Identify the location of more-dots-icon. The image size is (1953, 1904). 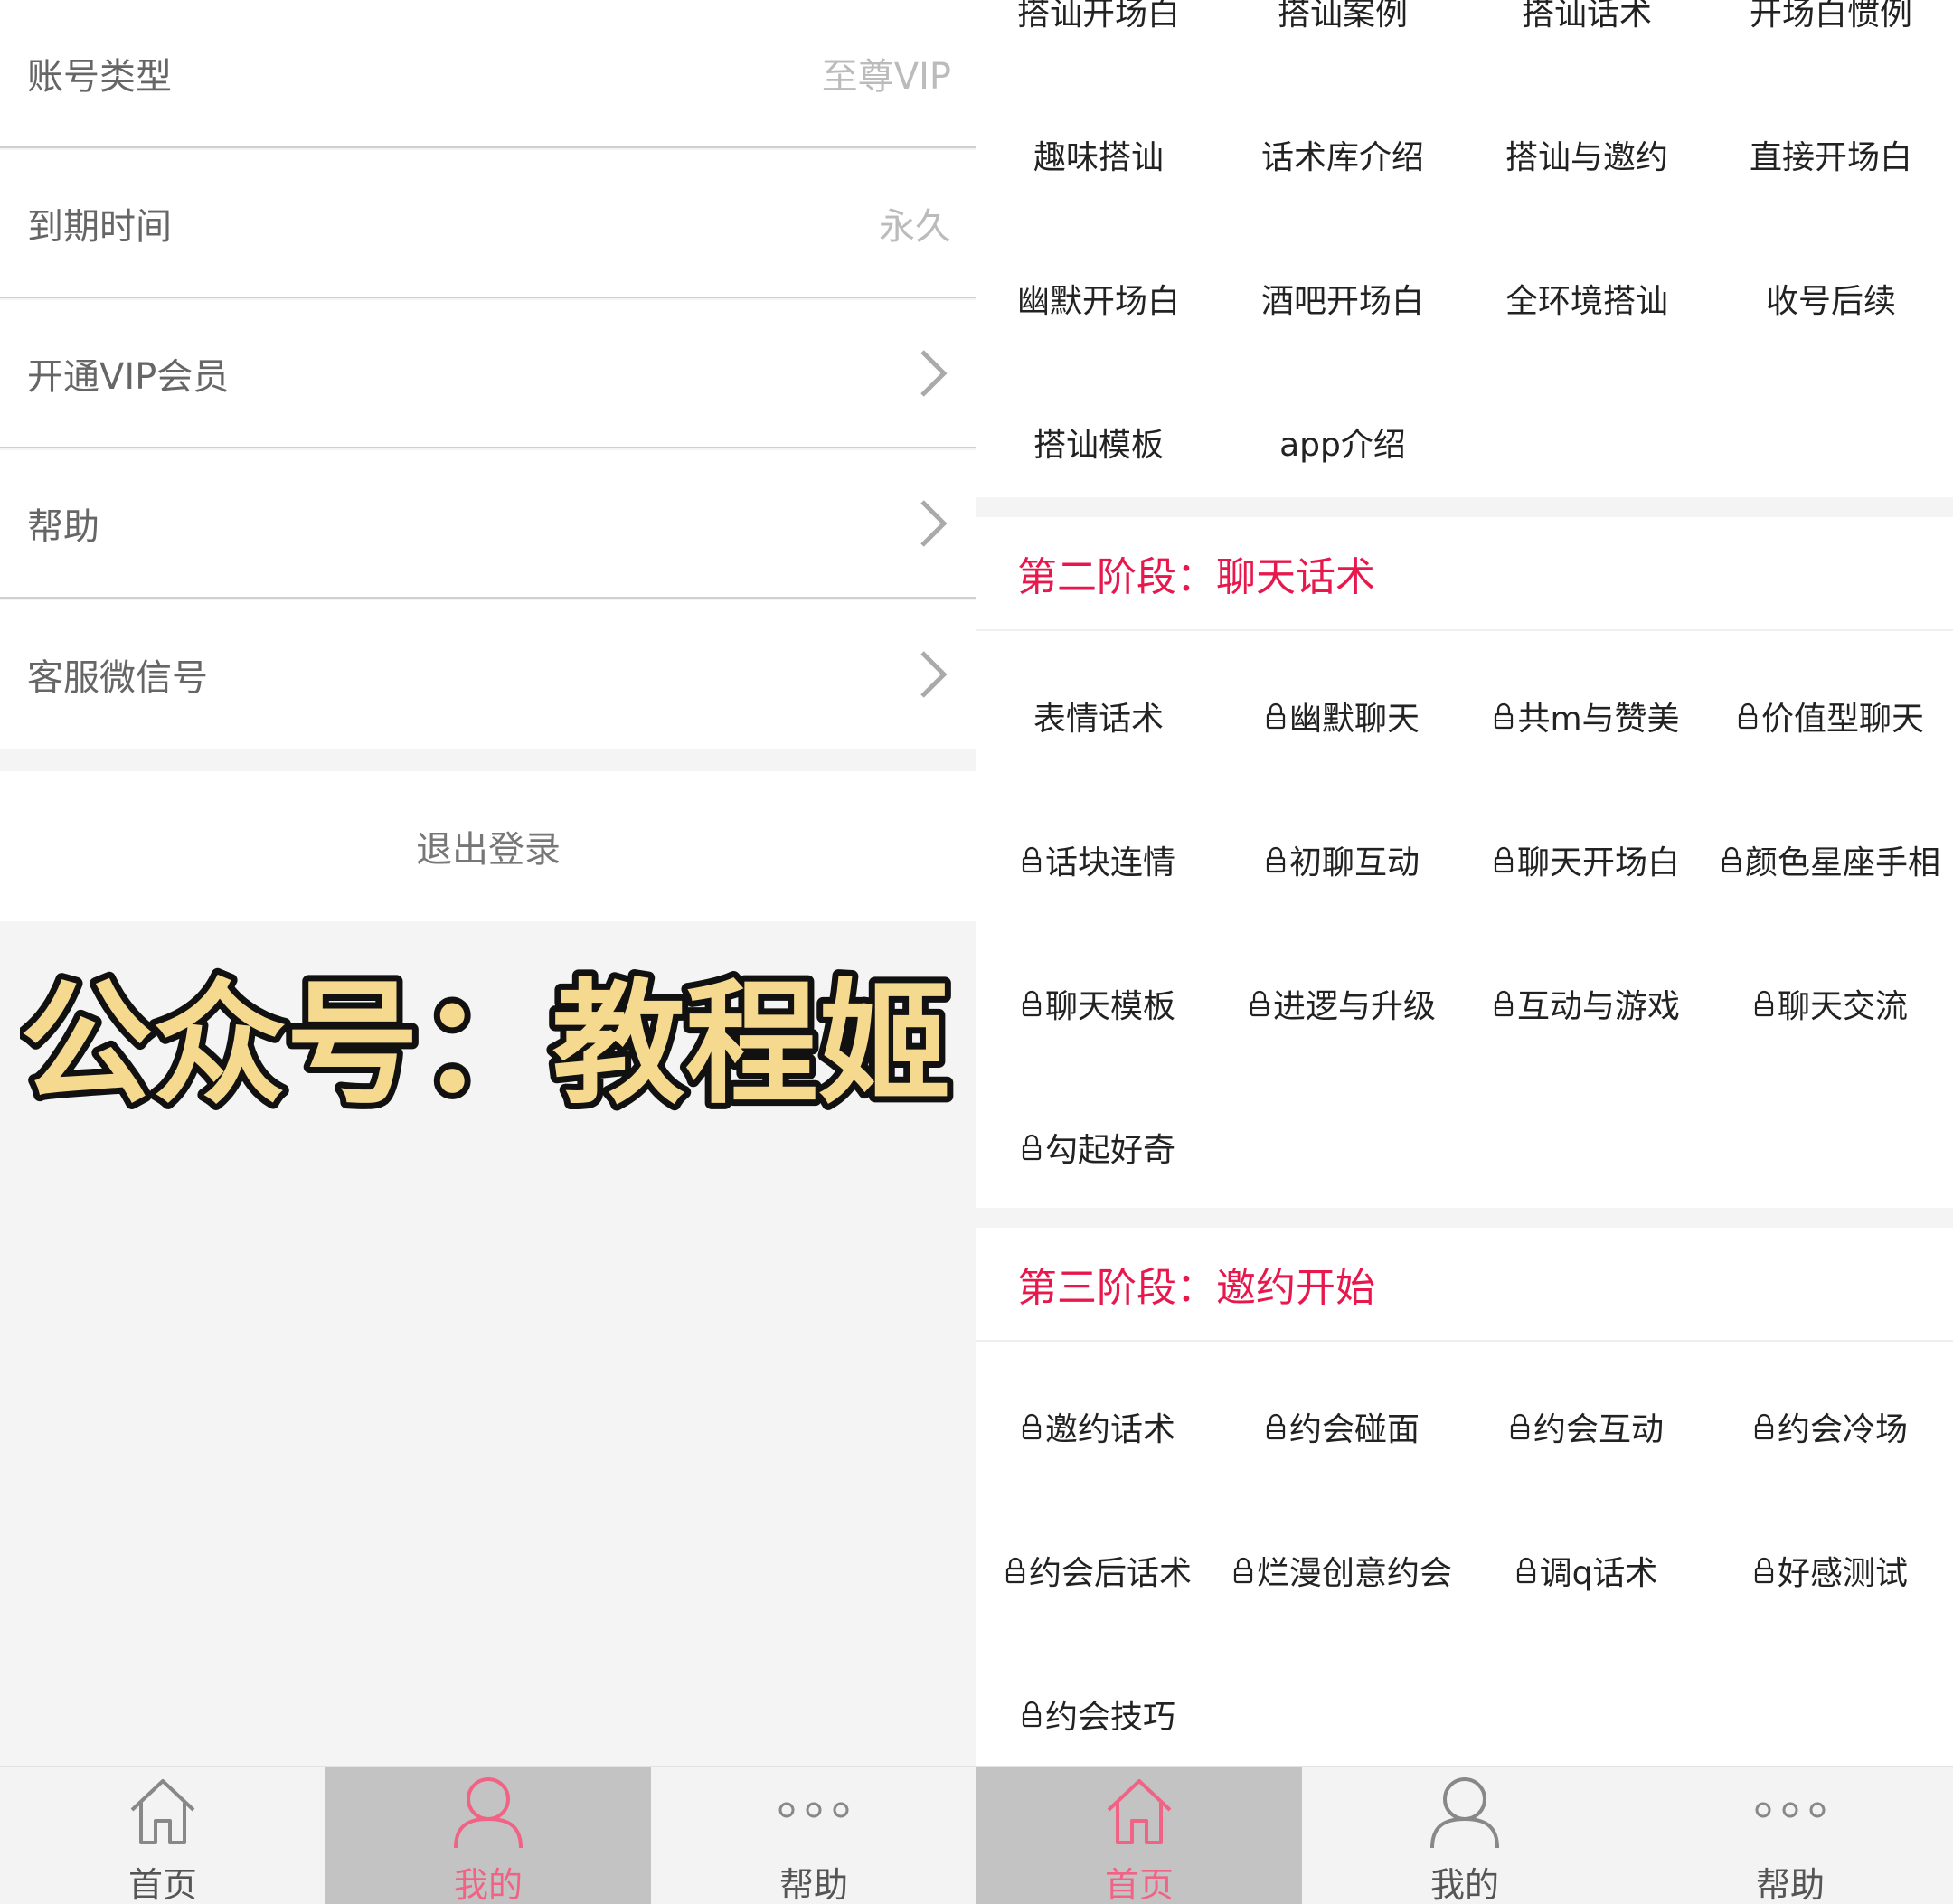
(814, 1810).